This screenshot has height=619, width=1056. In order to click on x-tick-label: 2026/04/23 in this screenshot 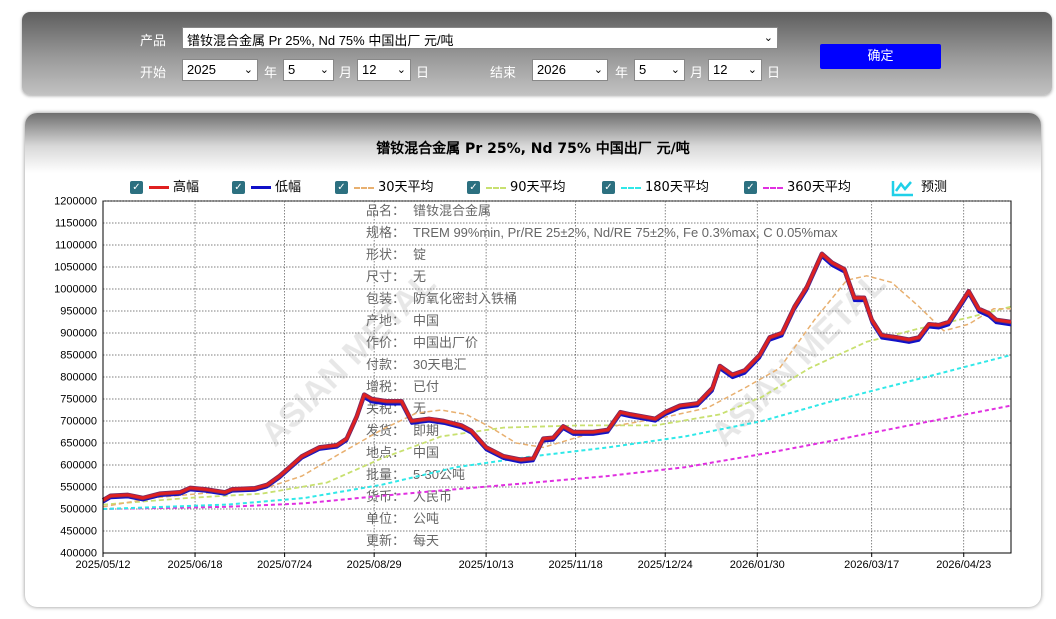, I will do `click(963, 565)`.